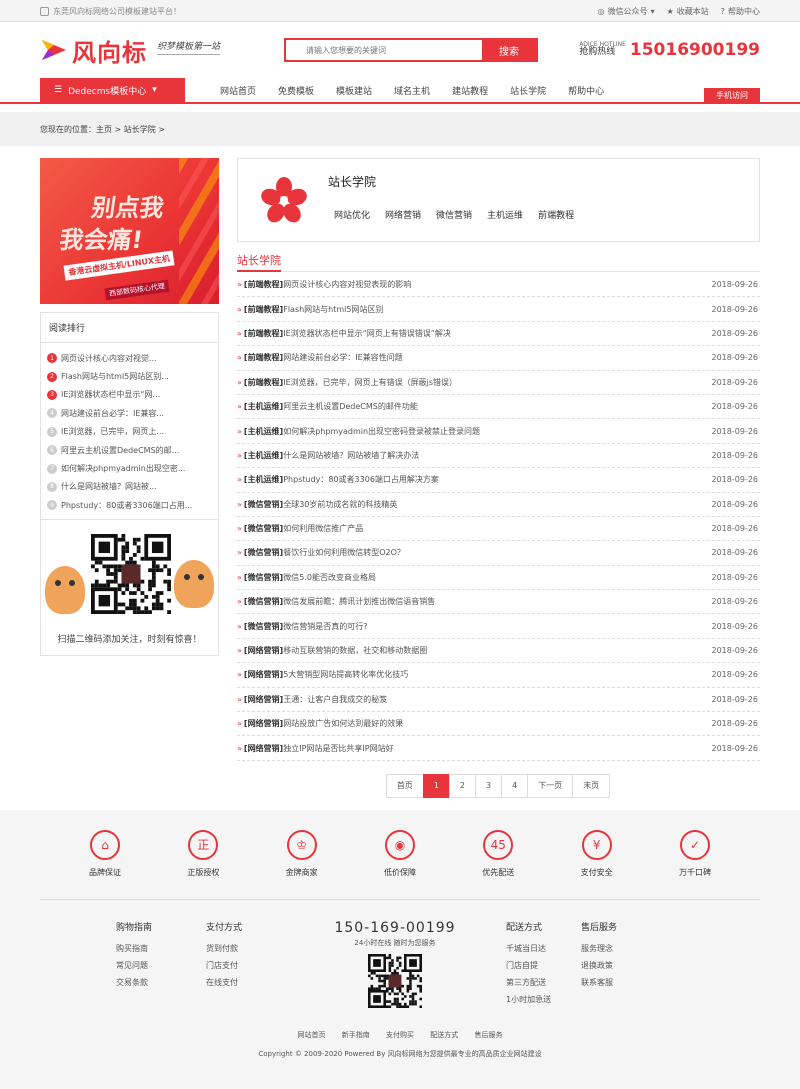  What do you see at coordinates (488, 1035) in the screenshot?
I see `footer-bottom-link: 售后服务` at bounding box center [488, 1035].